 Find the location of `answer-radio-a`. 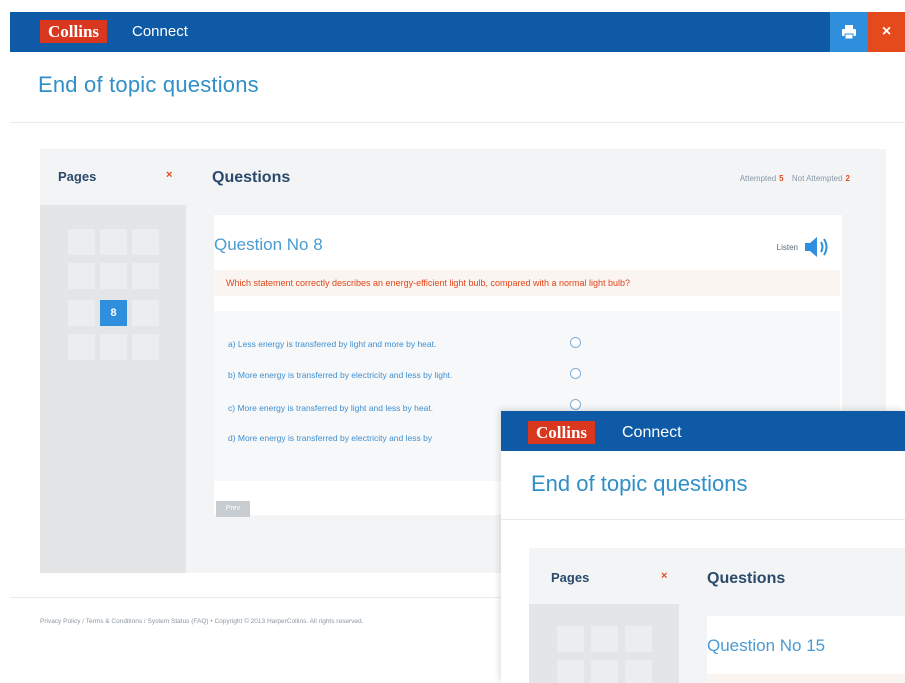

answer-radio-a is located at coordinates (575, 342).